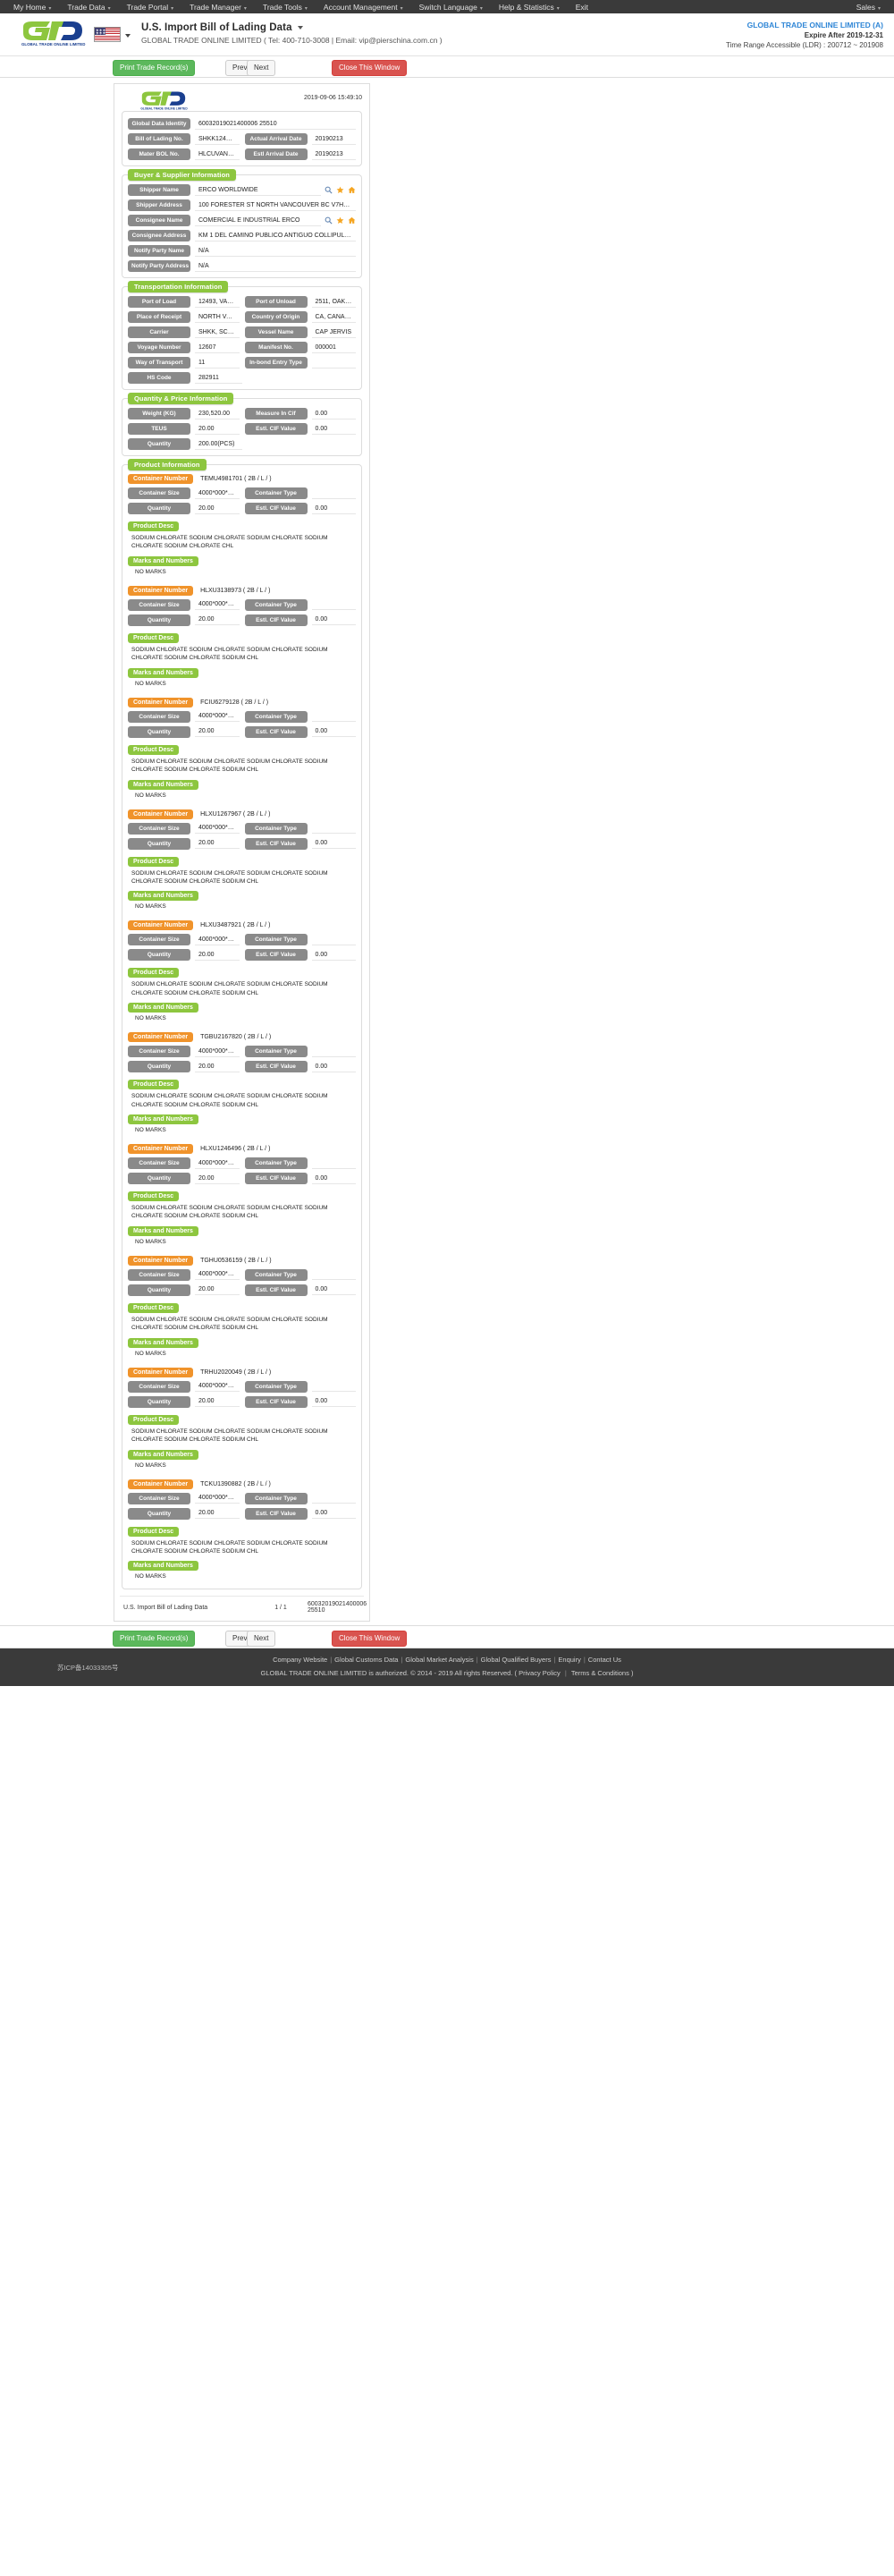  What do you see at coordinates (154, 1639) in the screenshot?
I see `print-trade-records-button-bottom: Print Trade Record(s)` at bounding box center [154, 1639].